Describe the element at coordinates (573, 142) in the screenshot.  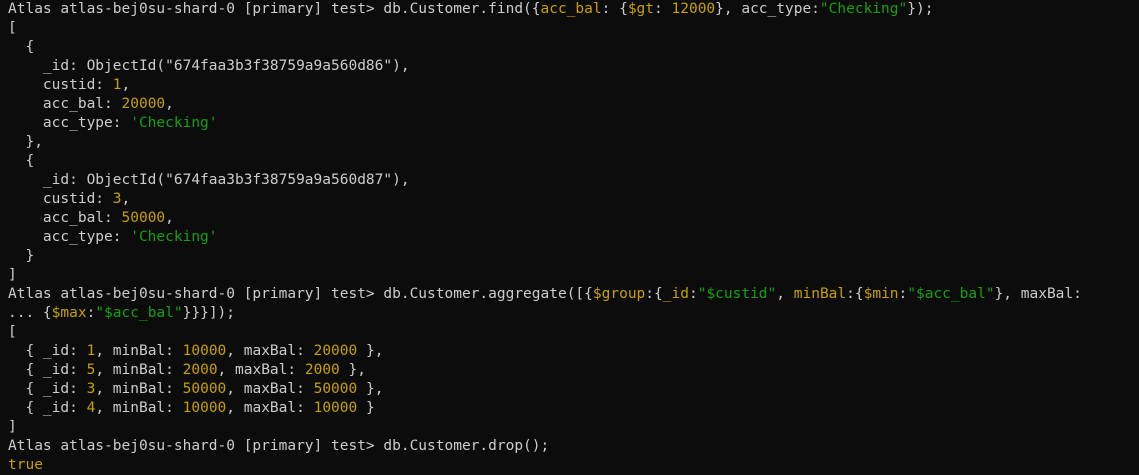
I see `terminal-line: },` at that location.